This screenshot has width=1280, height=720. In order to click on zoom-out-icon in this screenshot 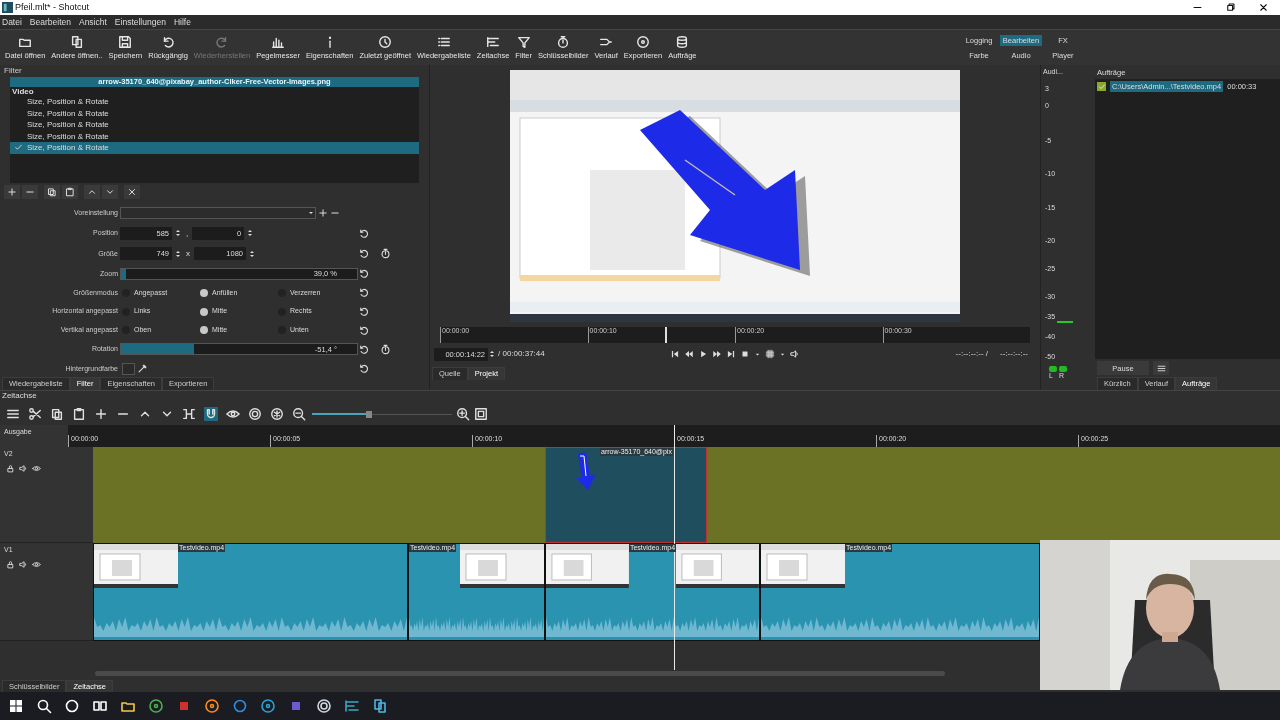, I will do `click(299, 414)`.